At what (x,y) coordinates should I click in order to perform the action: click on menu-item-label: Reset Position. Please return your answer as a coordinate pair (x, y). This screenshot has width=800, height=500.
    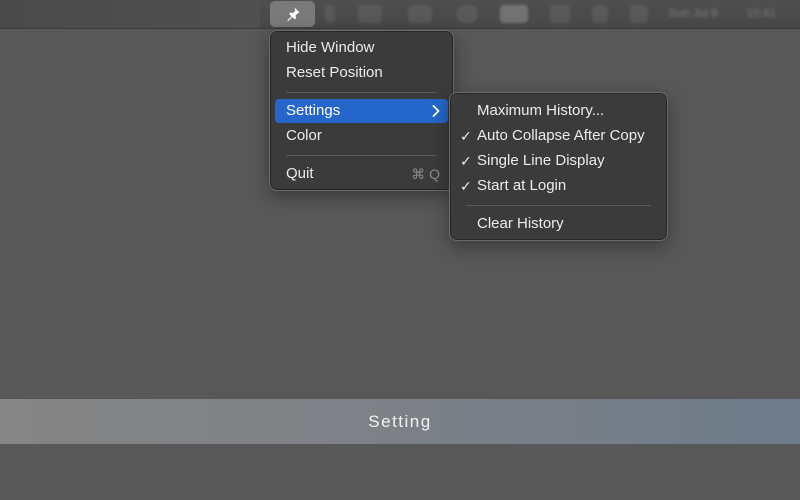
    Looking at the image, I should click on (334, 72).